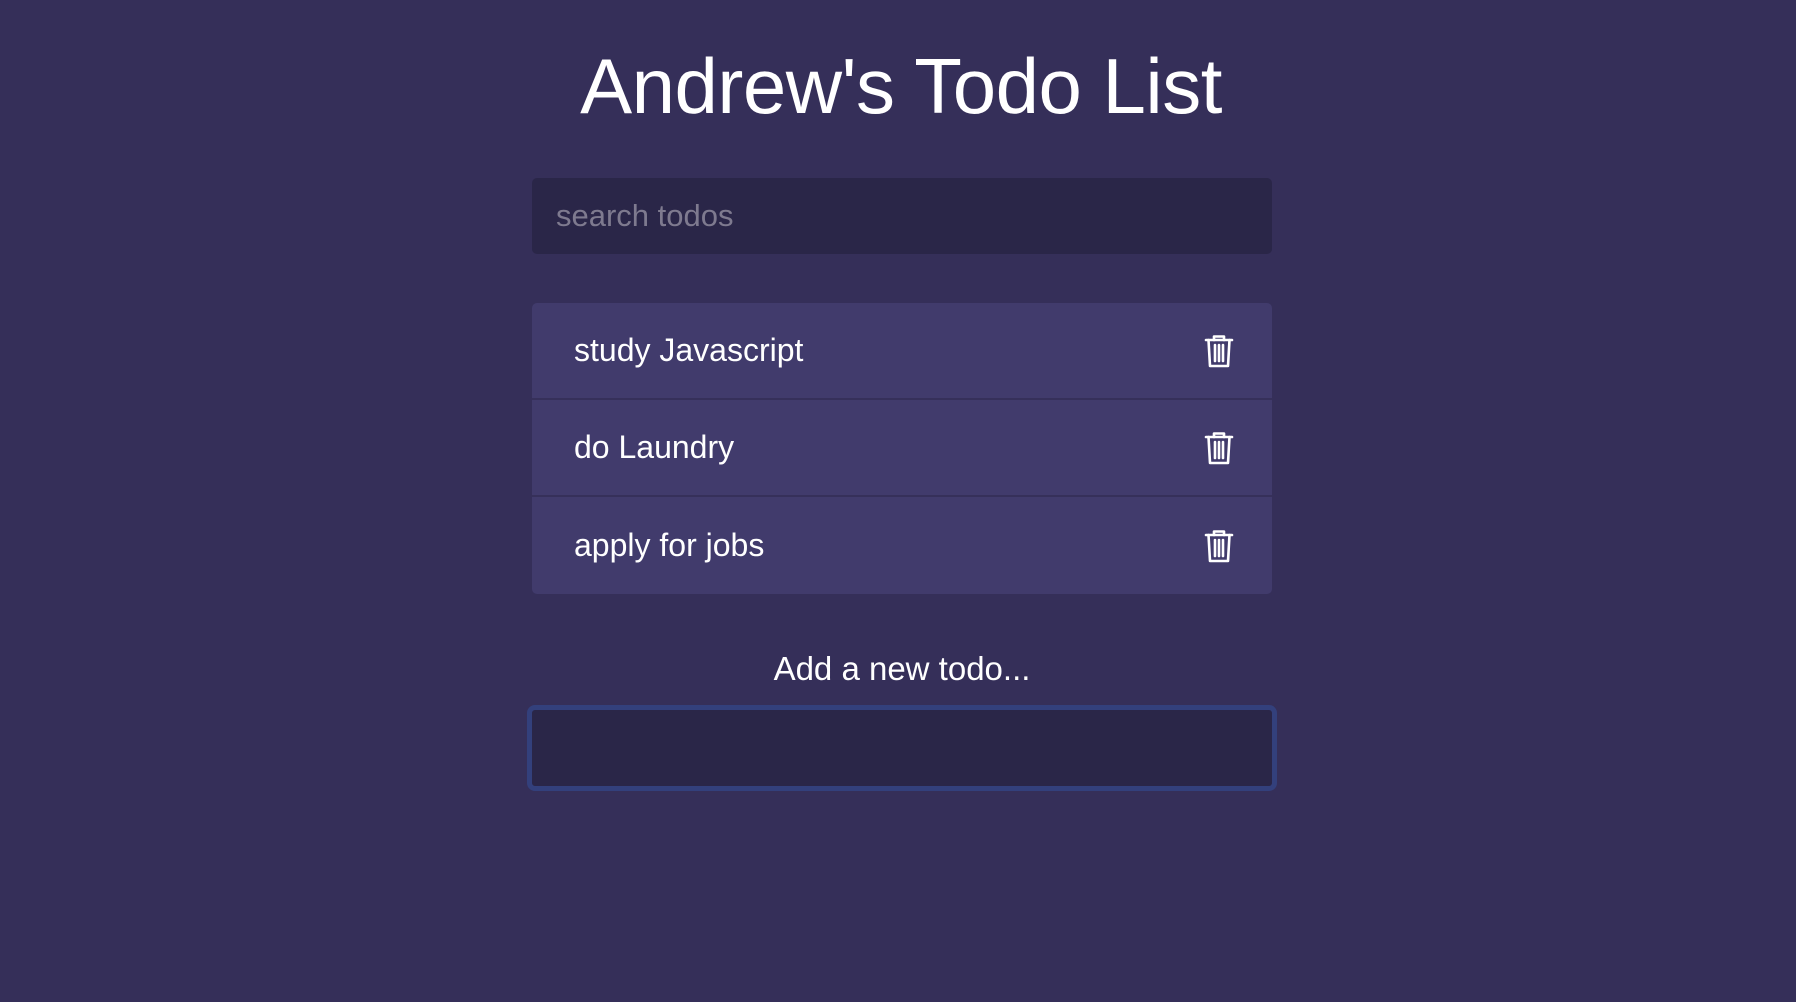 The image size is (1796, 1002). I want to click on list-item: do Laundry, so click(902, 448).